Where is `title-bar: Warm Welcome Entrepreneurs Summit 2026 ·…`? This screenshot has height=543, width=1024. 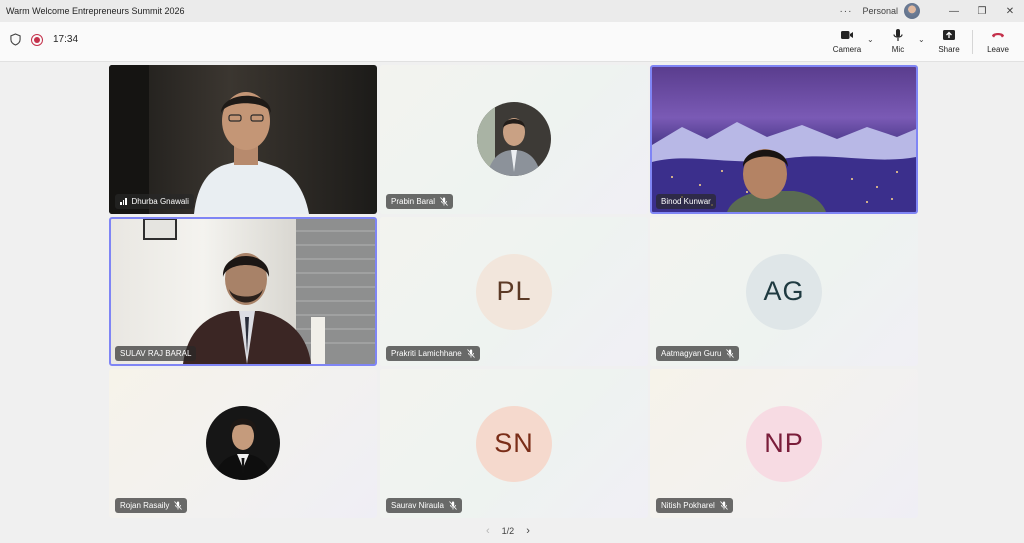 title-bar: Warm Welcome Entrepreneurs Summit 2026 ·… is located at coordinates (512, 11).